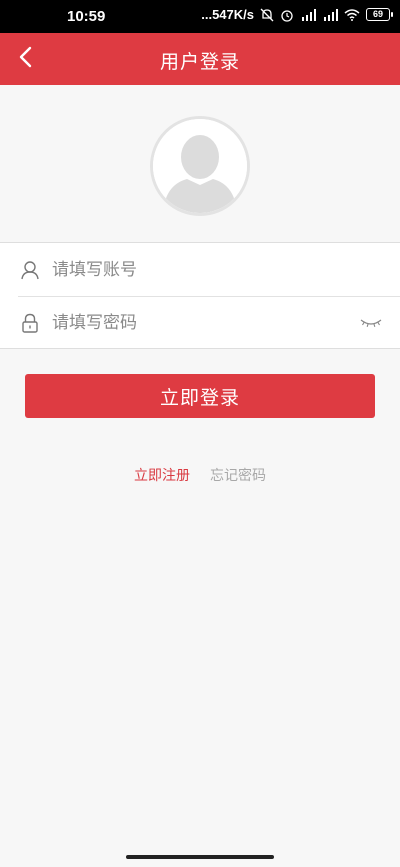 The height and width of the screenshot is (867, 400). I want to click on forgot-password-link: 忘记密码, so click(238, 475).